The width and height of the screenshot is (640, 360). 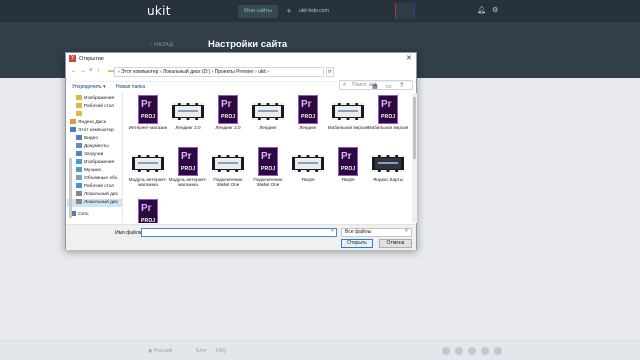 I want to click on back-link: ‹ НАЗАД, so click(x=161, y=45).